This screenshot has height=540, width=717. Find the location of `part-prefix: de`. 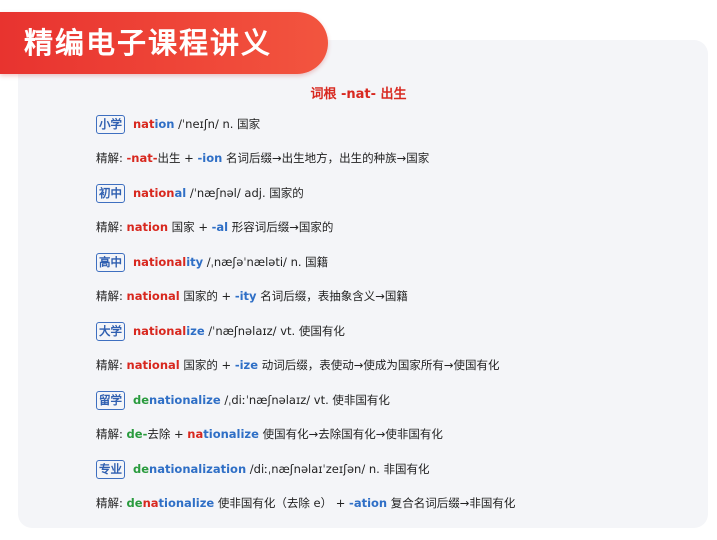

part-prefix: de is located at coordinates (134, 503).